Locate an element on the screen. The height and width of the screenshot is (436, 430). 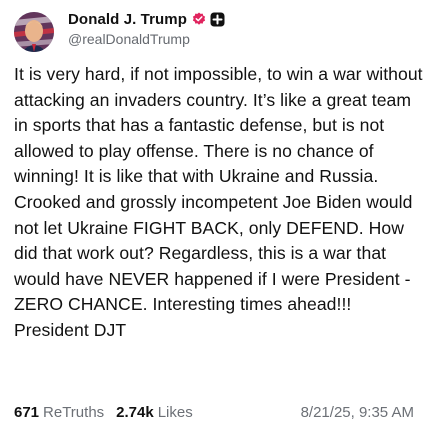
author-identity: Donald J. Trump @realDonaldTrump is located at coordinates (146, 27).